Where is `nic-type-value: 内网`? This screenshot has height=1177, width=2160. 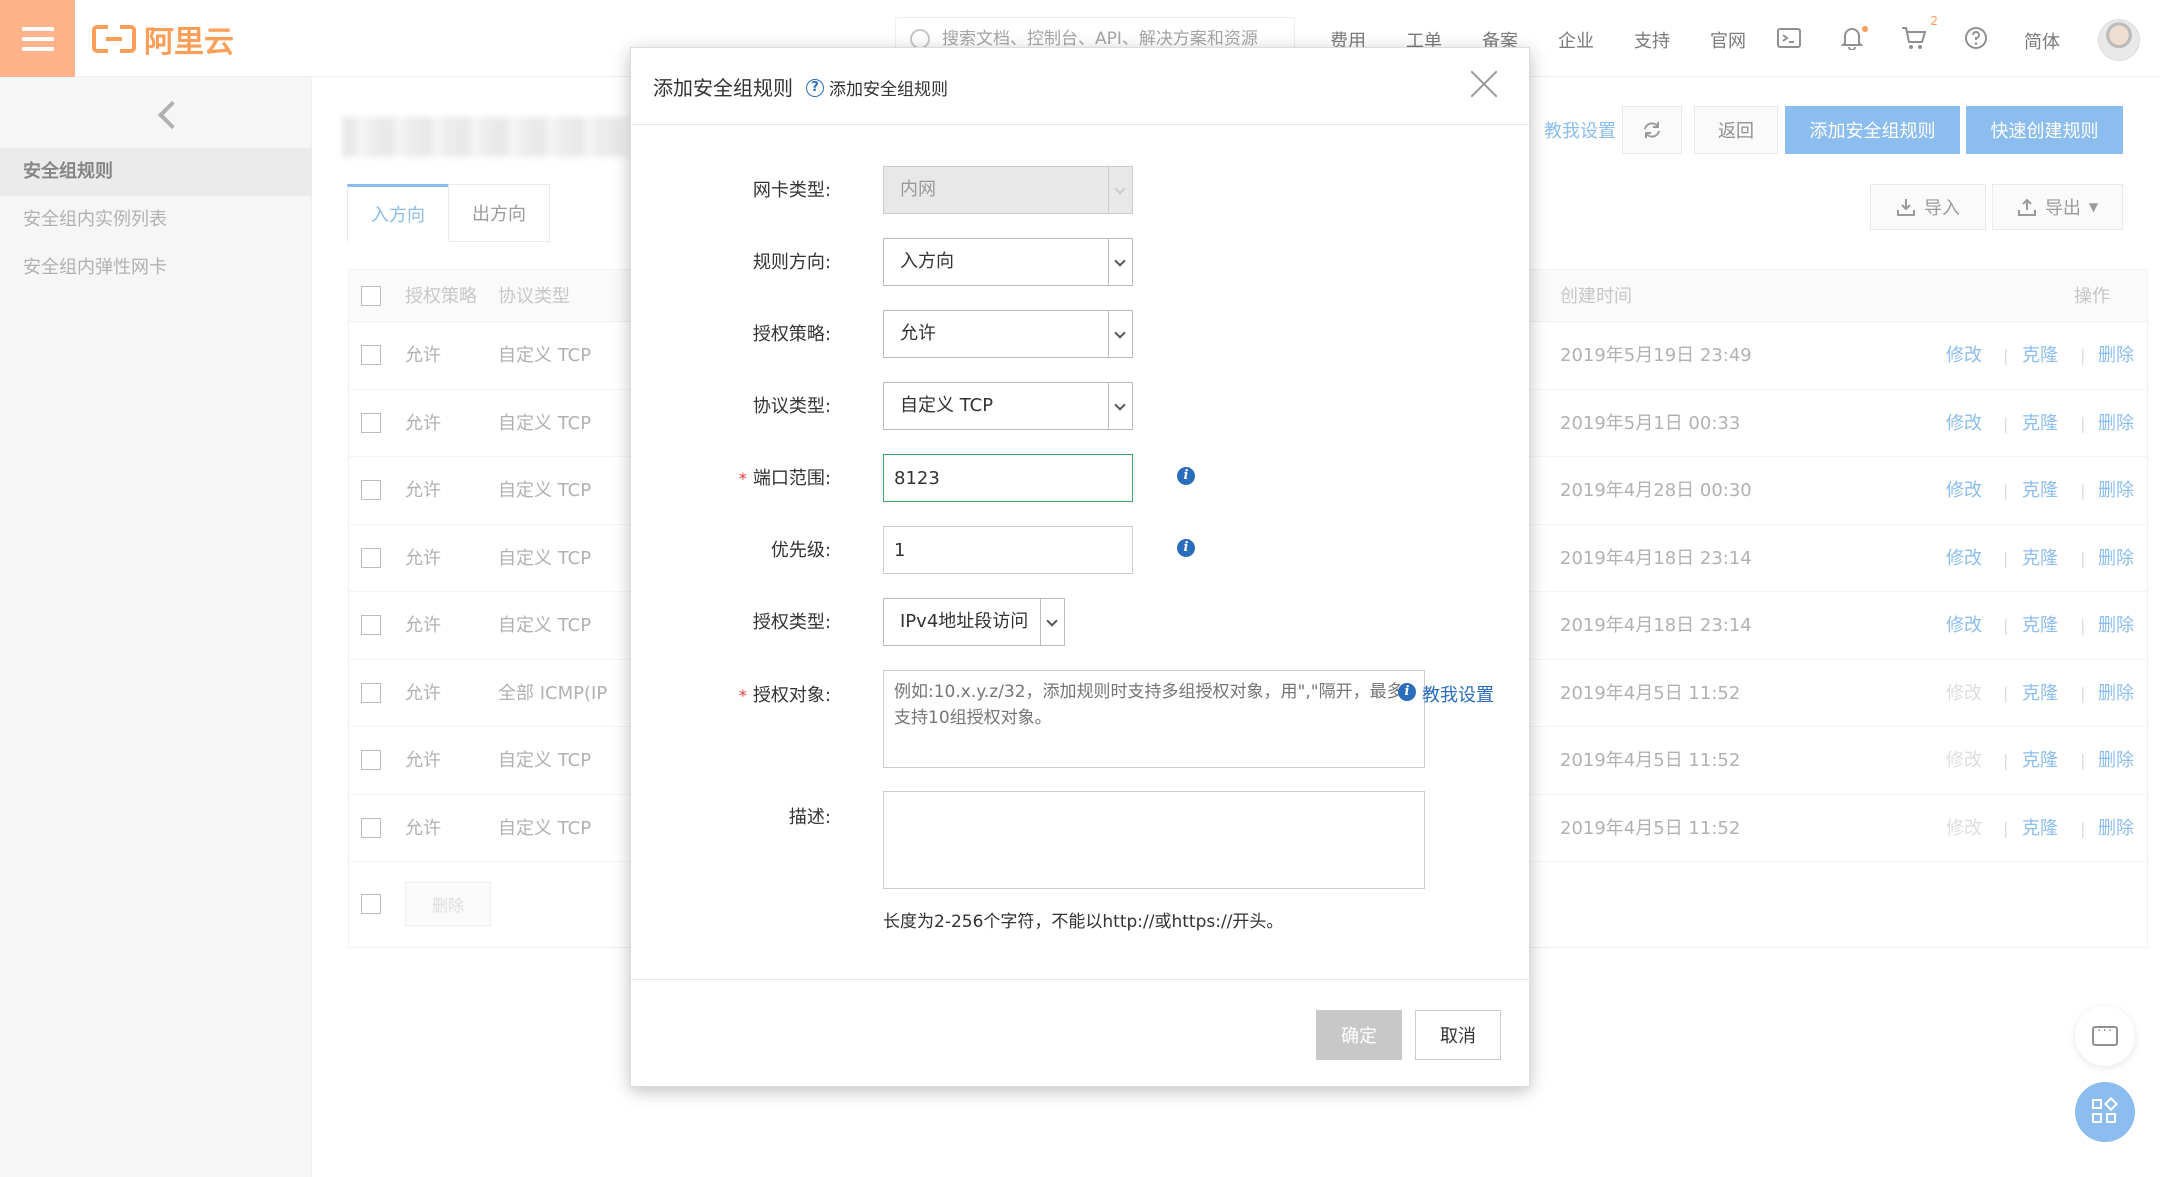 nic-type-value: 内网 is located at coordinates (918, 189).